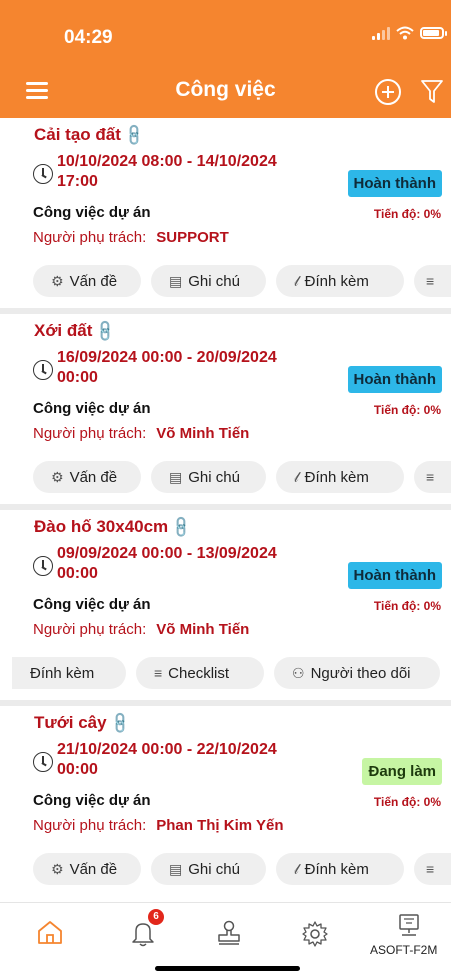 The image size is (451, 979). What do you see at coordinates (156, 917) in the screenshot?
I see `notification-badge: 6` at bounding box center [156, 917].